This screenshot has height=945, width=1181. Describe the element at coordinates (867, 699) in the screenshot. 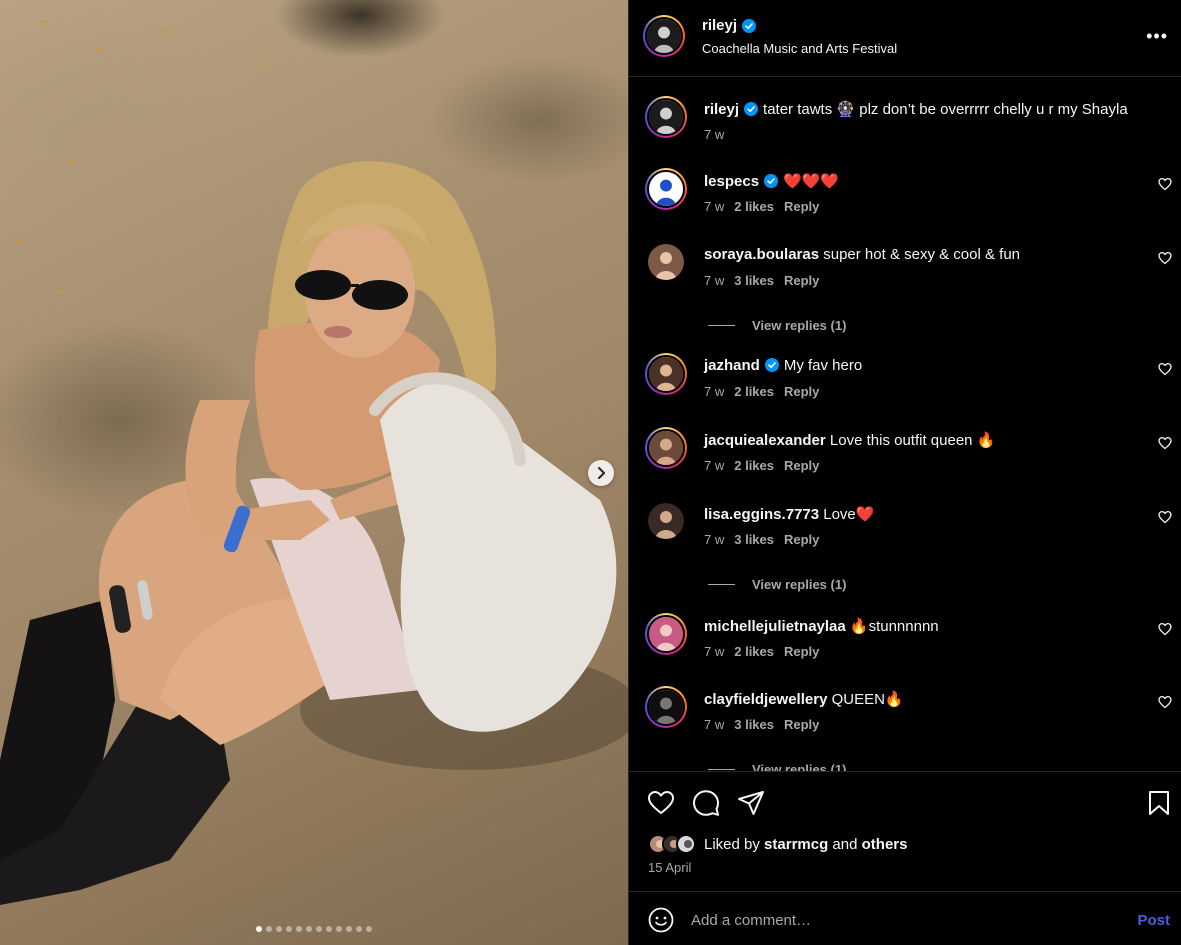

I see `comment-body: QUEEN🔥` at that location.